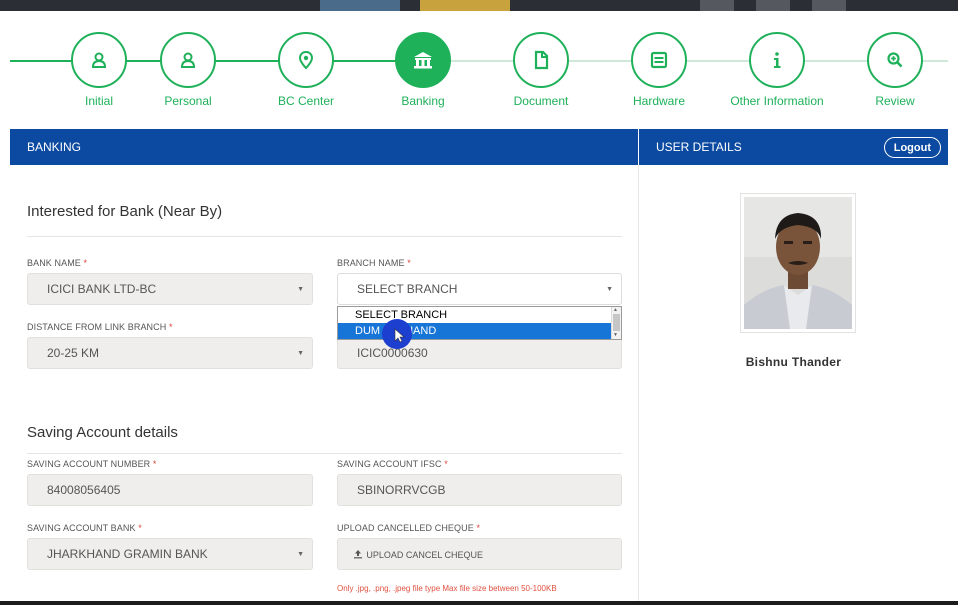  I want to click on step-label: Other Information, so click(777, 101).